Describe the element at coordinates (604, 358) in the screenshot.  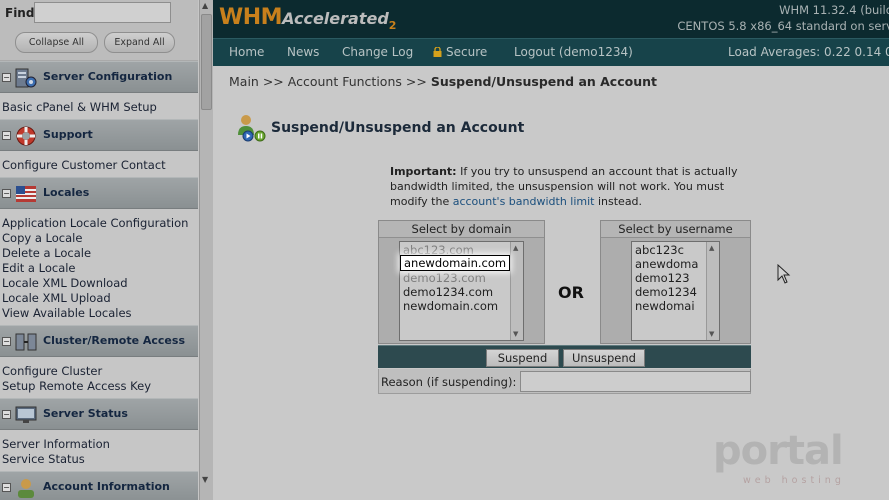
I see `unsuspend-button: Unsuspend` at that location.